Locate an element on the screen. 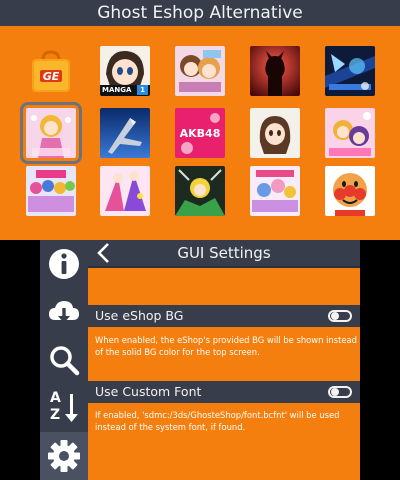 The width and height of the screenshot is (400, 480). magical-girls-game-icon is located at coordinates (125, 191).